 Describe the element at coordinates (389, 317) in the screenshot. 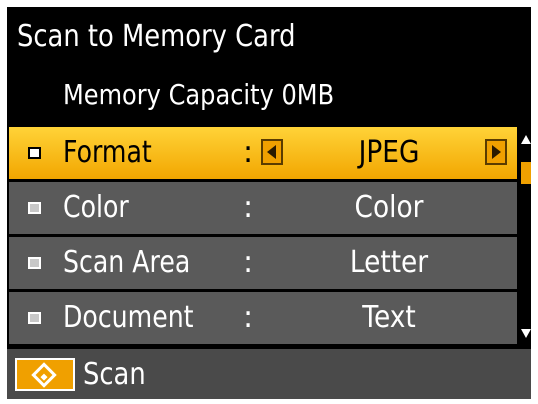

I see `menu-item-value: Text` at that location.